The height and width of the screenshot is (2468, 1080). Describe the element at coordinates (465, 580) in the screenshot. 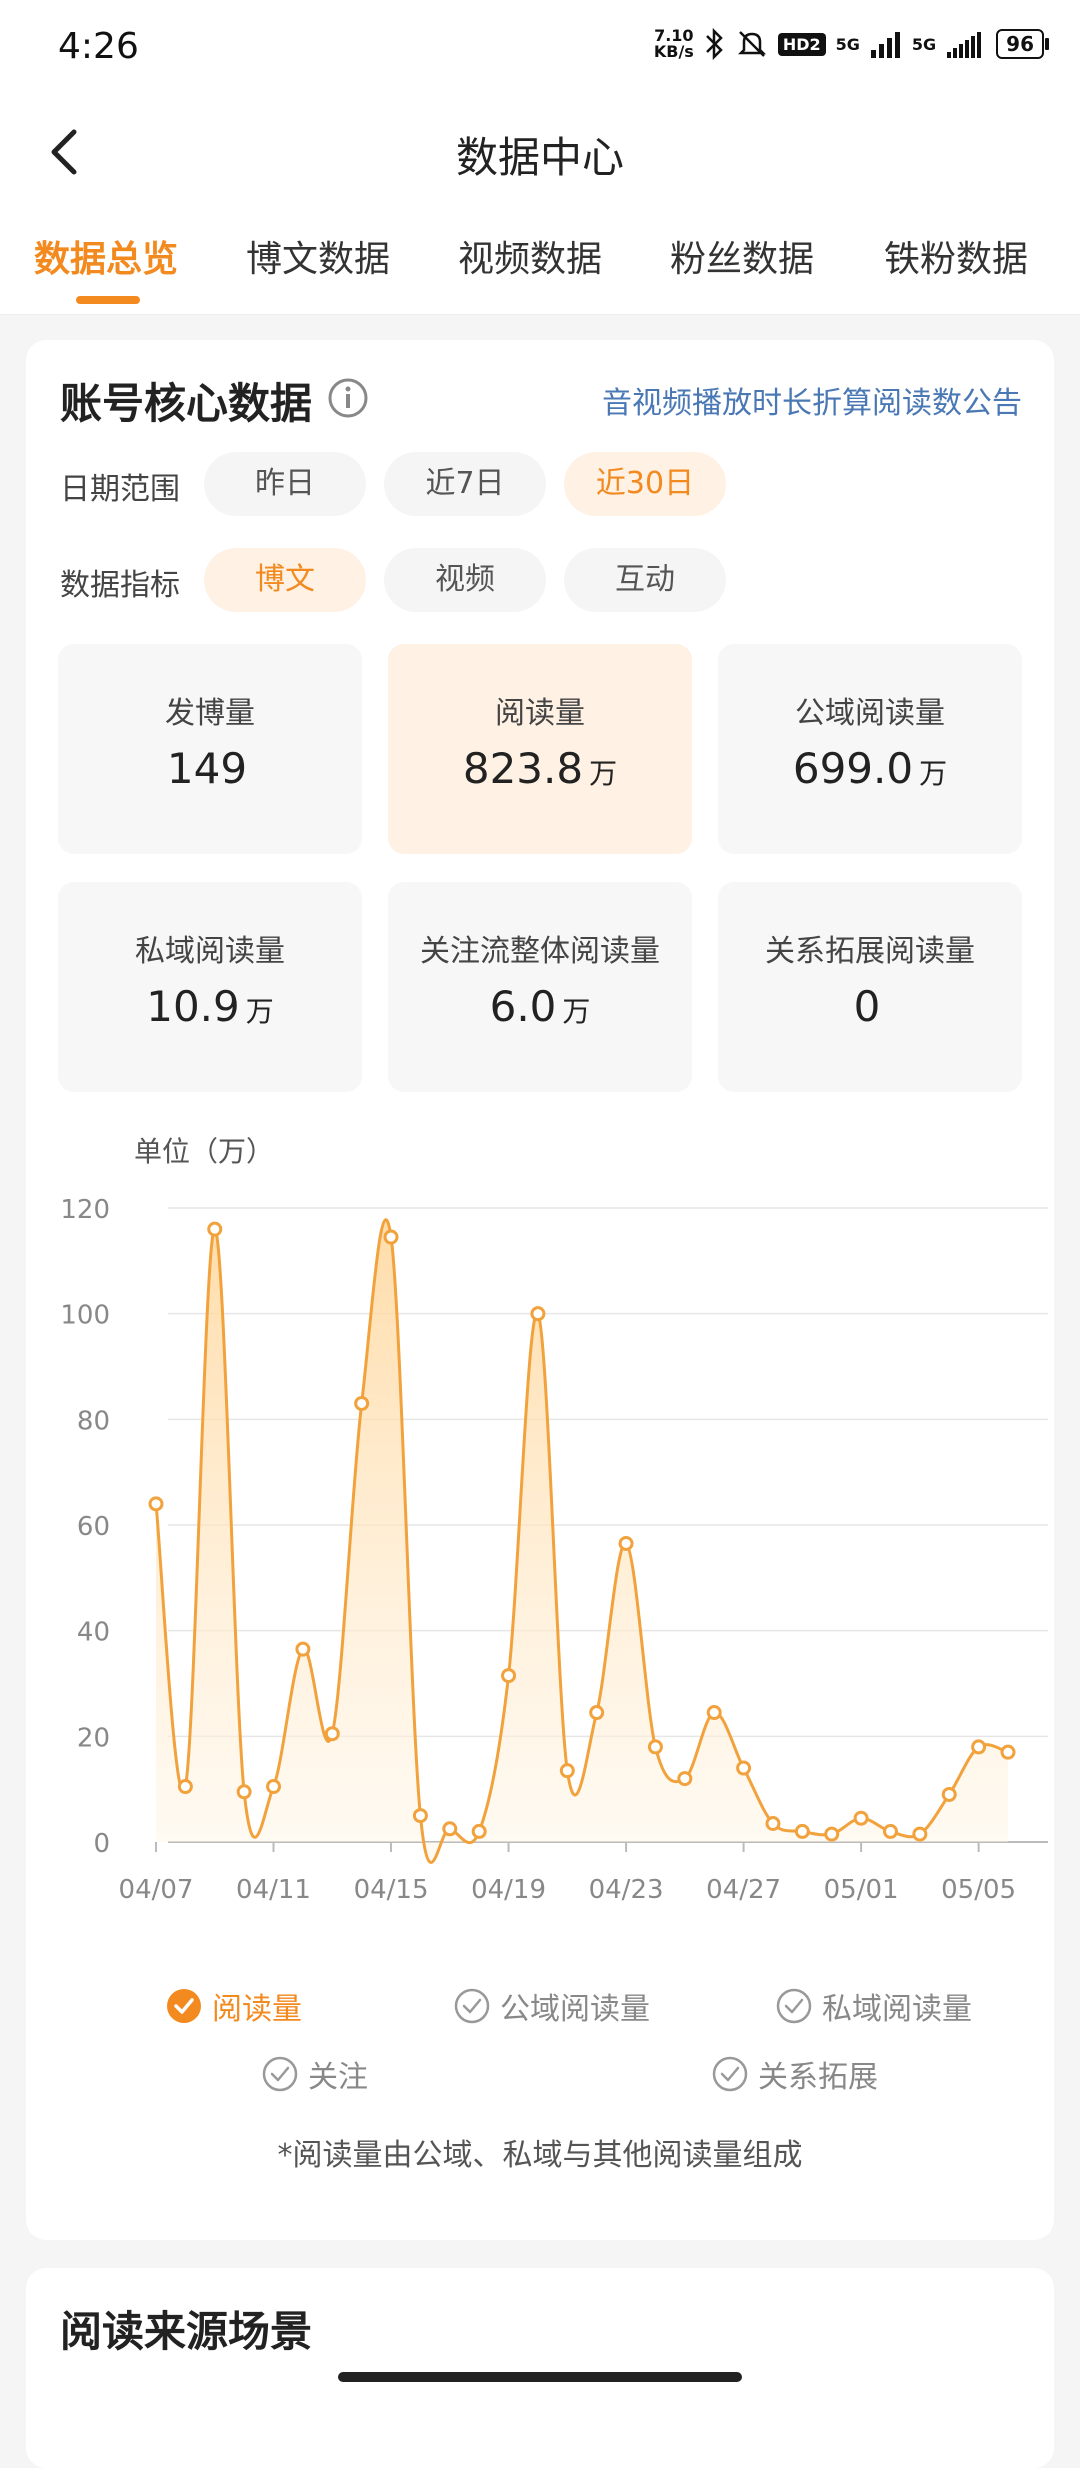

I see `metric-option-video: 视频` at that location.